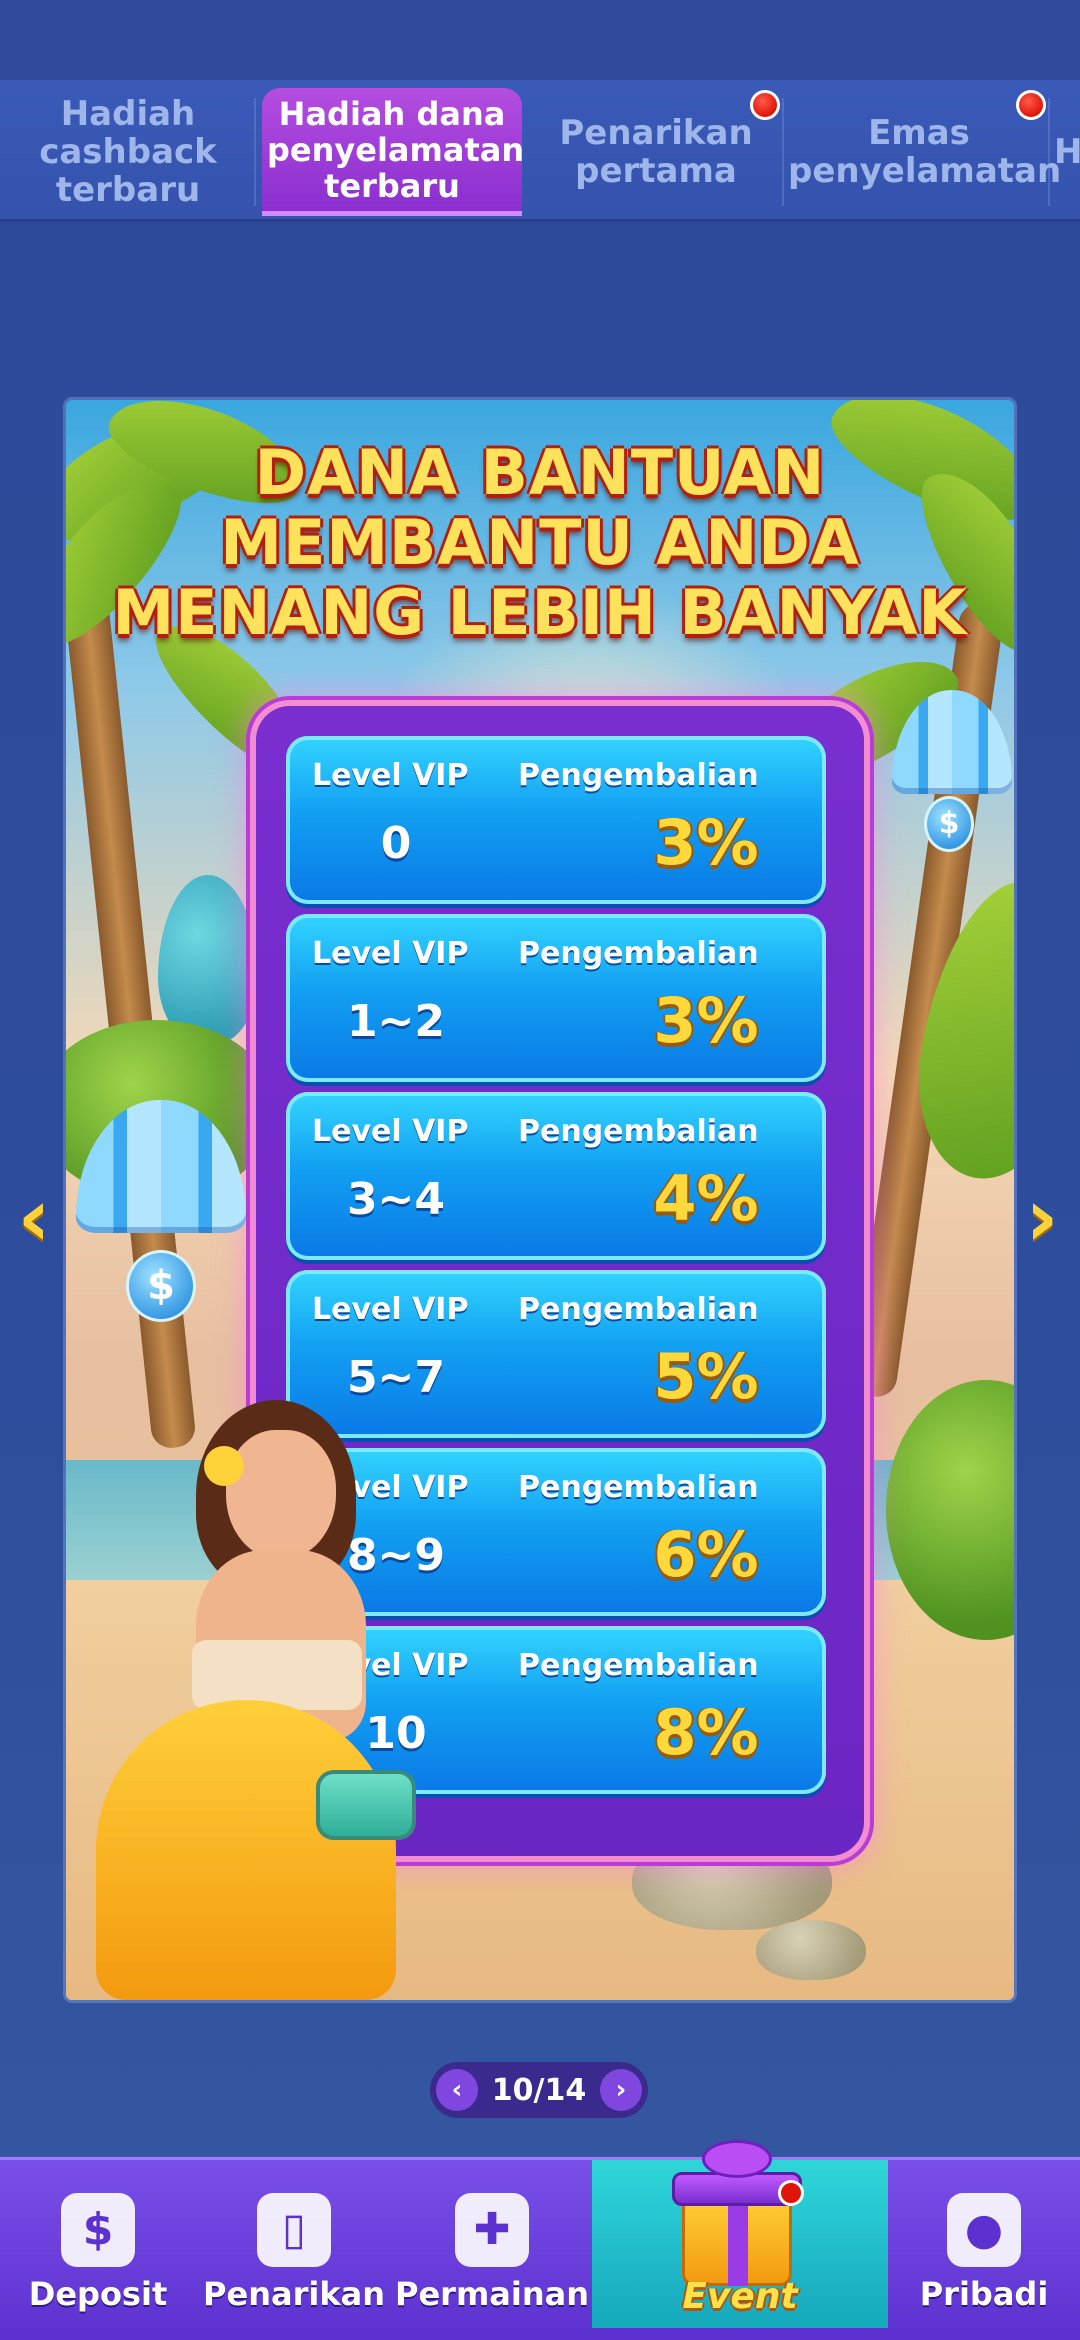  What do you see at coordinates (540, 612) in the screenshot?
I see `headline-line: MENANG LEBIH BANYAK` at bounding box center [540, 612].